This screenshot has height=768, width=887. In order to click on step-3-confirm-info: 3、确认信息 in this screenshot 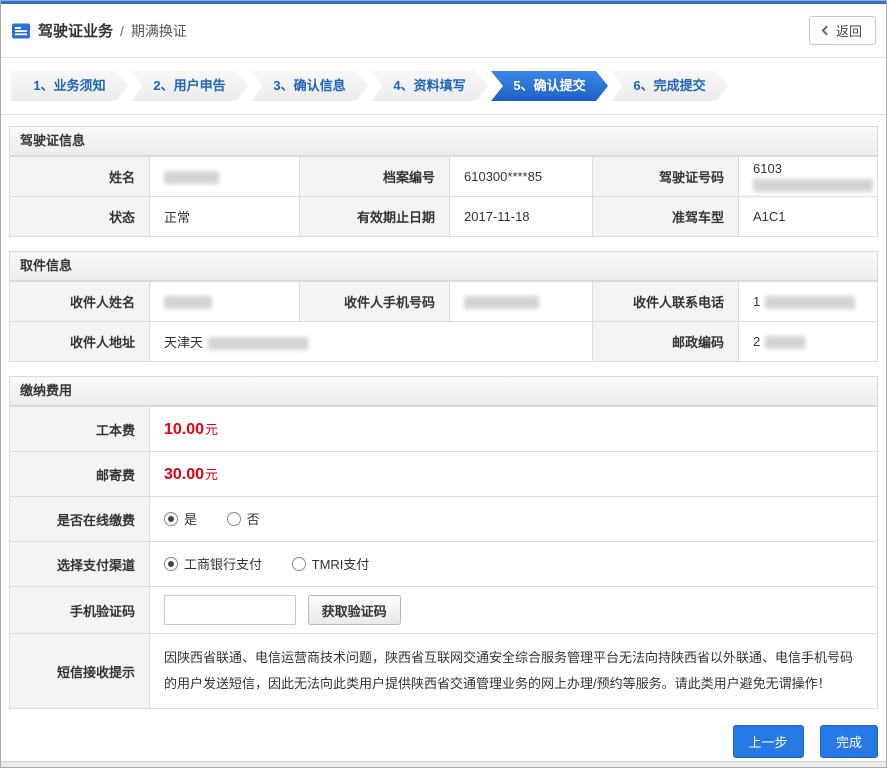, I will do `click(309, 86)`.